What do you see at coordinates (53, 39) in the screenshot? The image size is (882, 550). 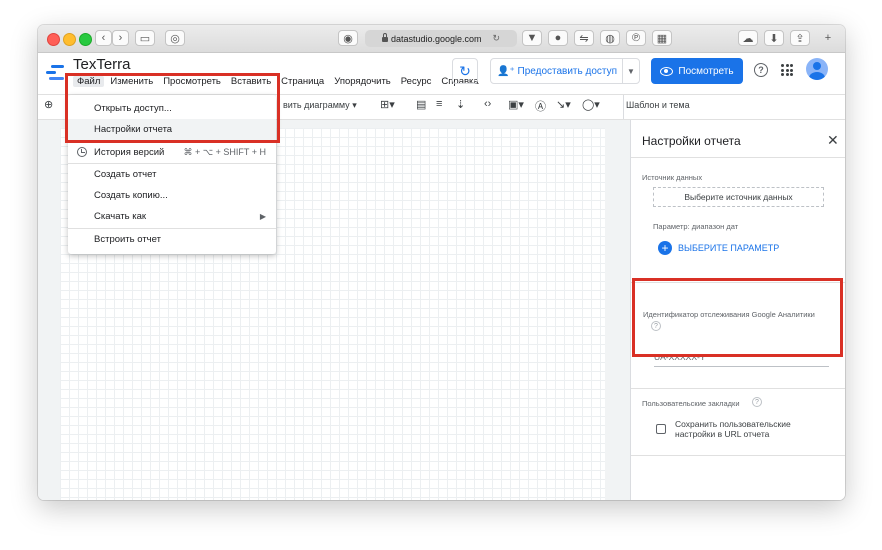 I see `close-window-button` at bounding box center [53, 39].